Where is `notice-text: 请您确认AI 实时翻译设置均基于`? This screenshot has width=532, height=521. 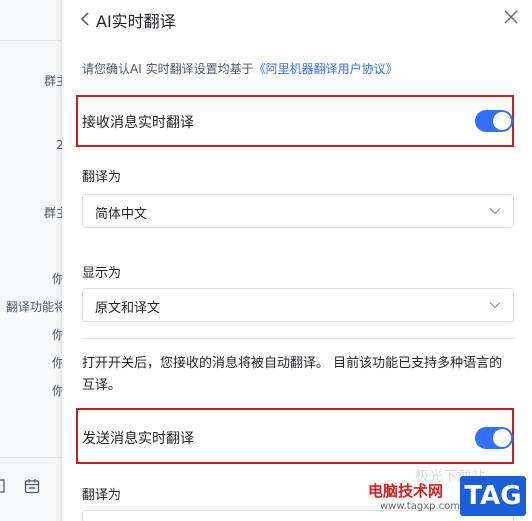 notice-text: 请您确认AI 实时翻译设置均基于 is located at coordinates (168, 69).